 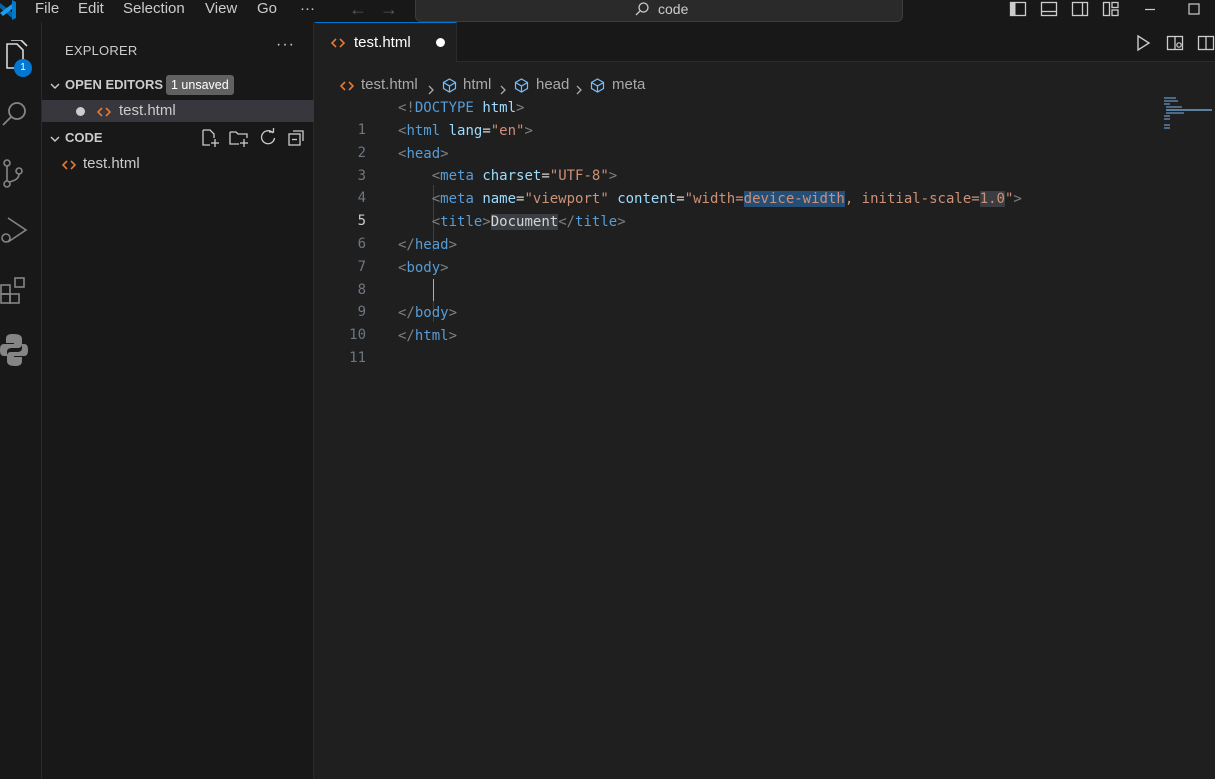 What do you see at coordinates (382, 42) in the screenshot?
I see `tab-label: test.html` at bounding box center [382, 42].